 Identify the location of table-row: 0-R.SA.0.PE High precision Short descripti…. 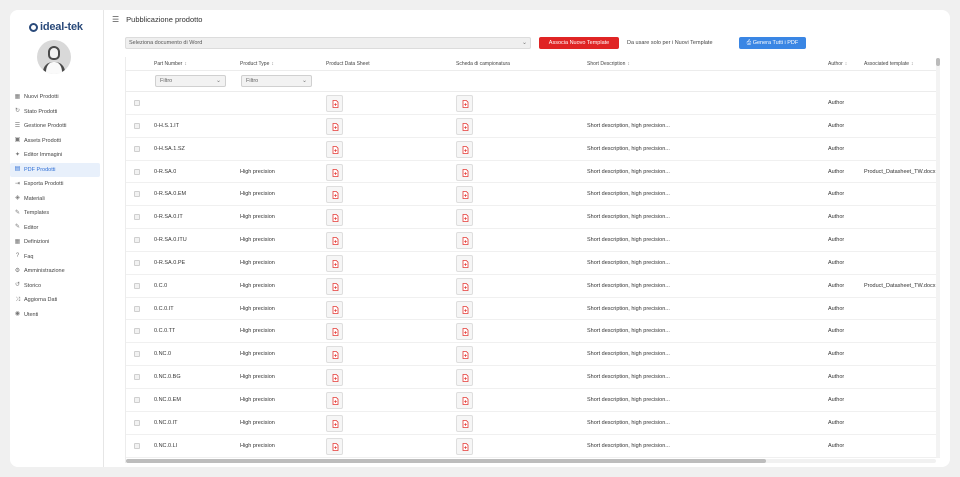
(533, 263).